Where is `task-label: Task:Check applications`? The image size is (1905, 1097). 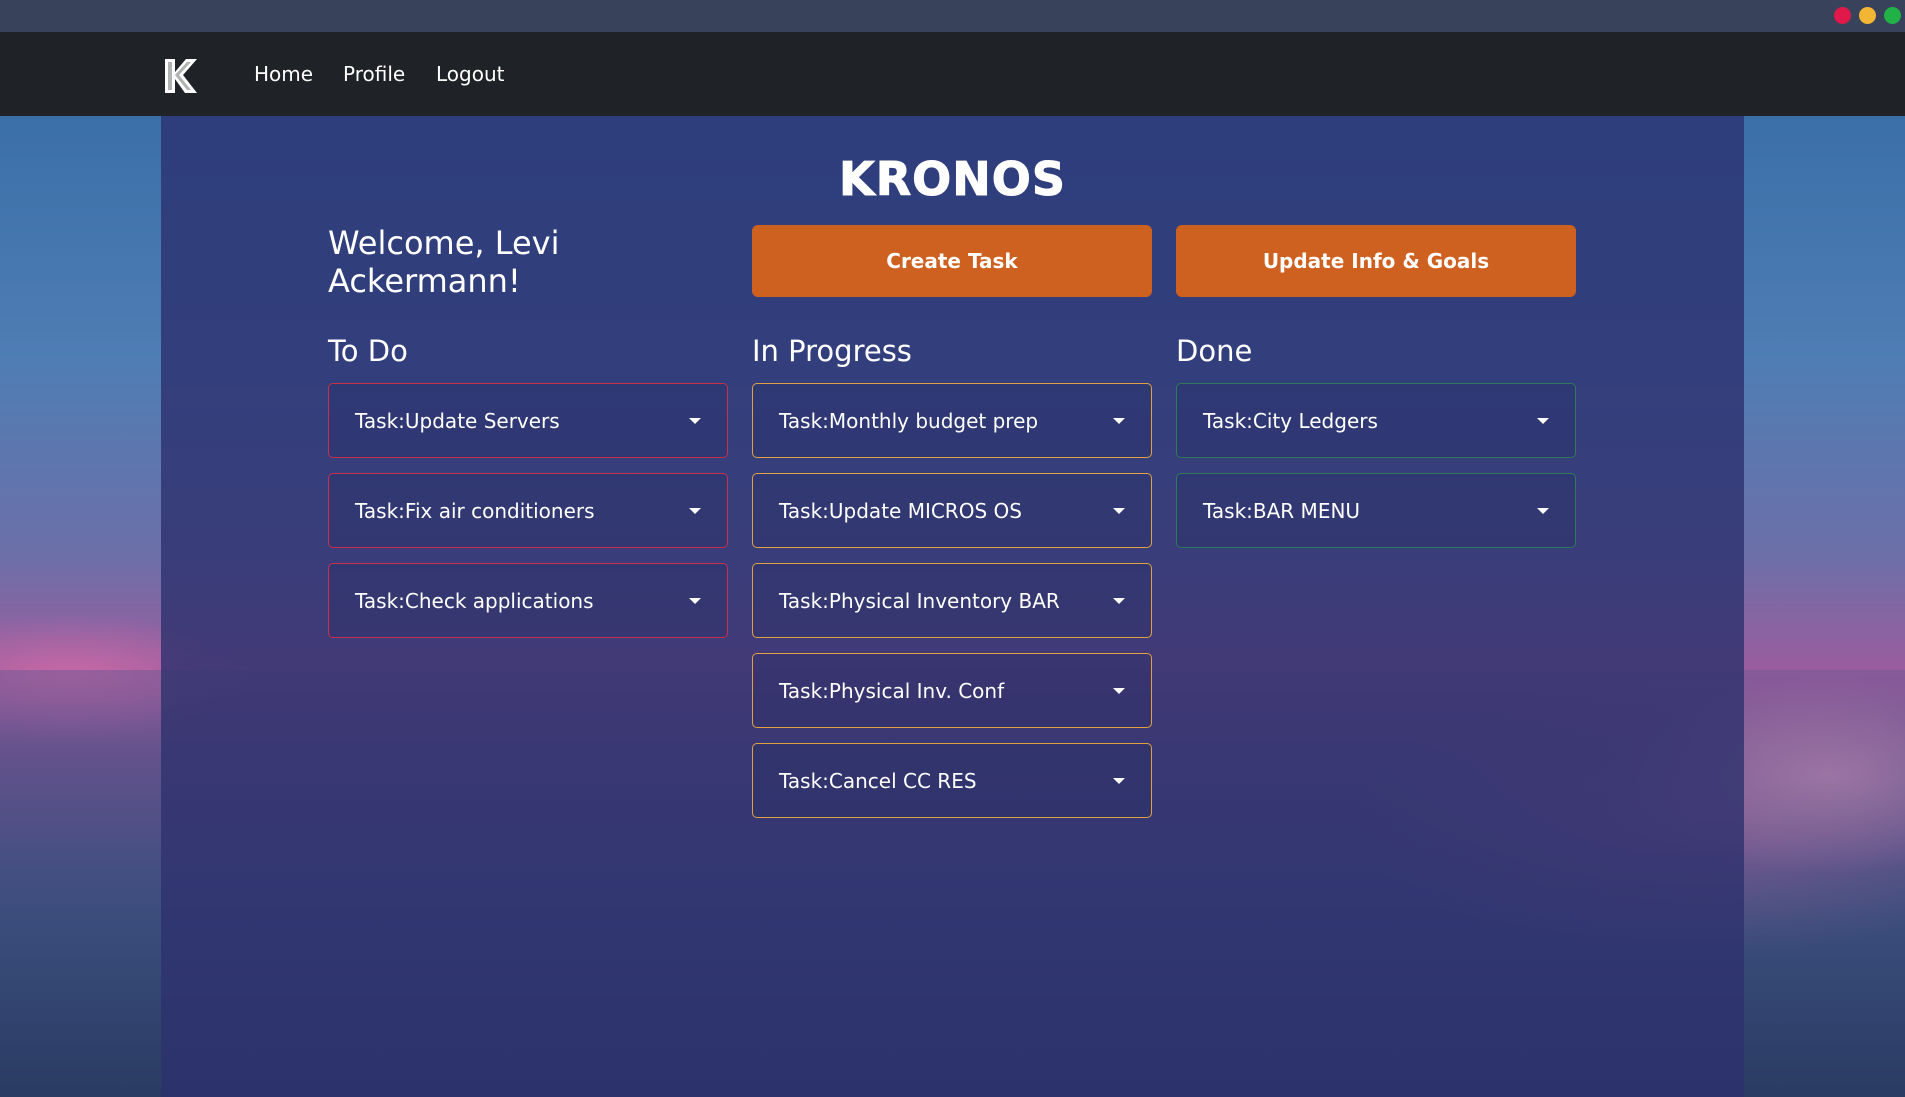 task-label: Task:Check applications is located at coordinates (474, 600).